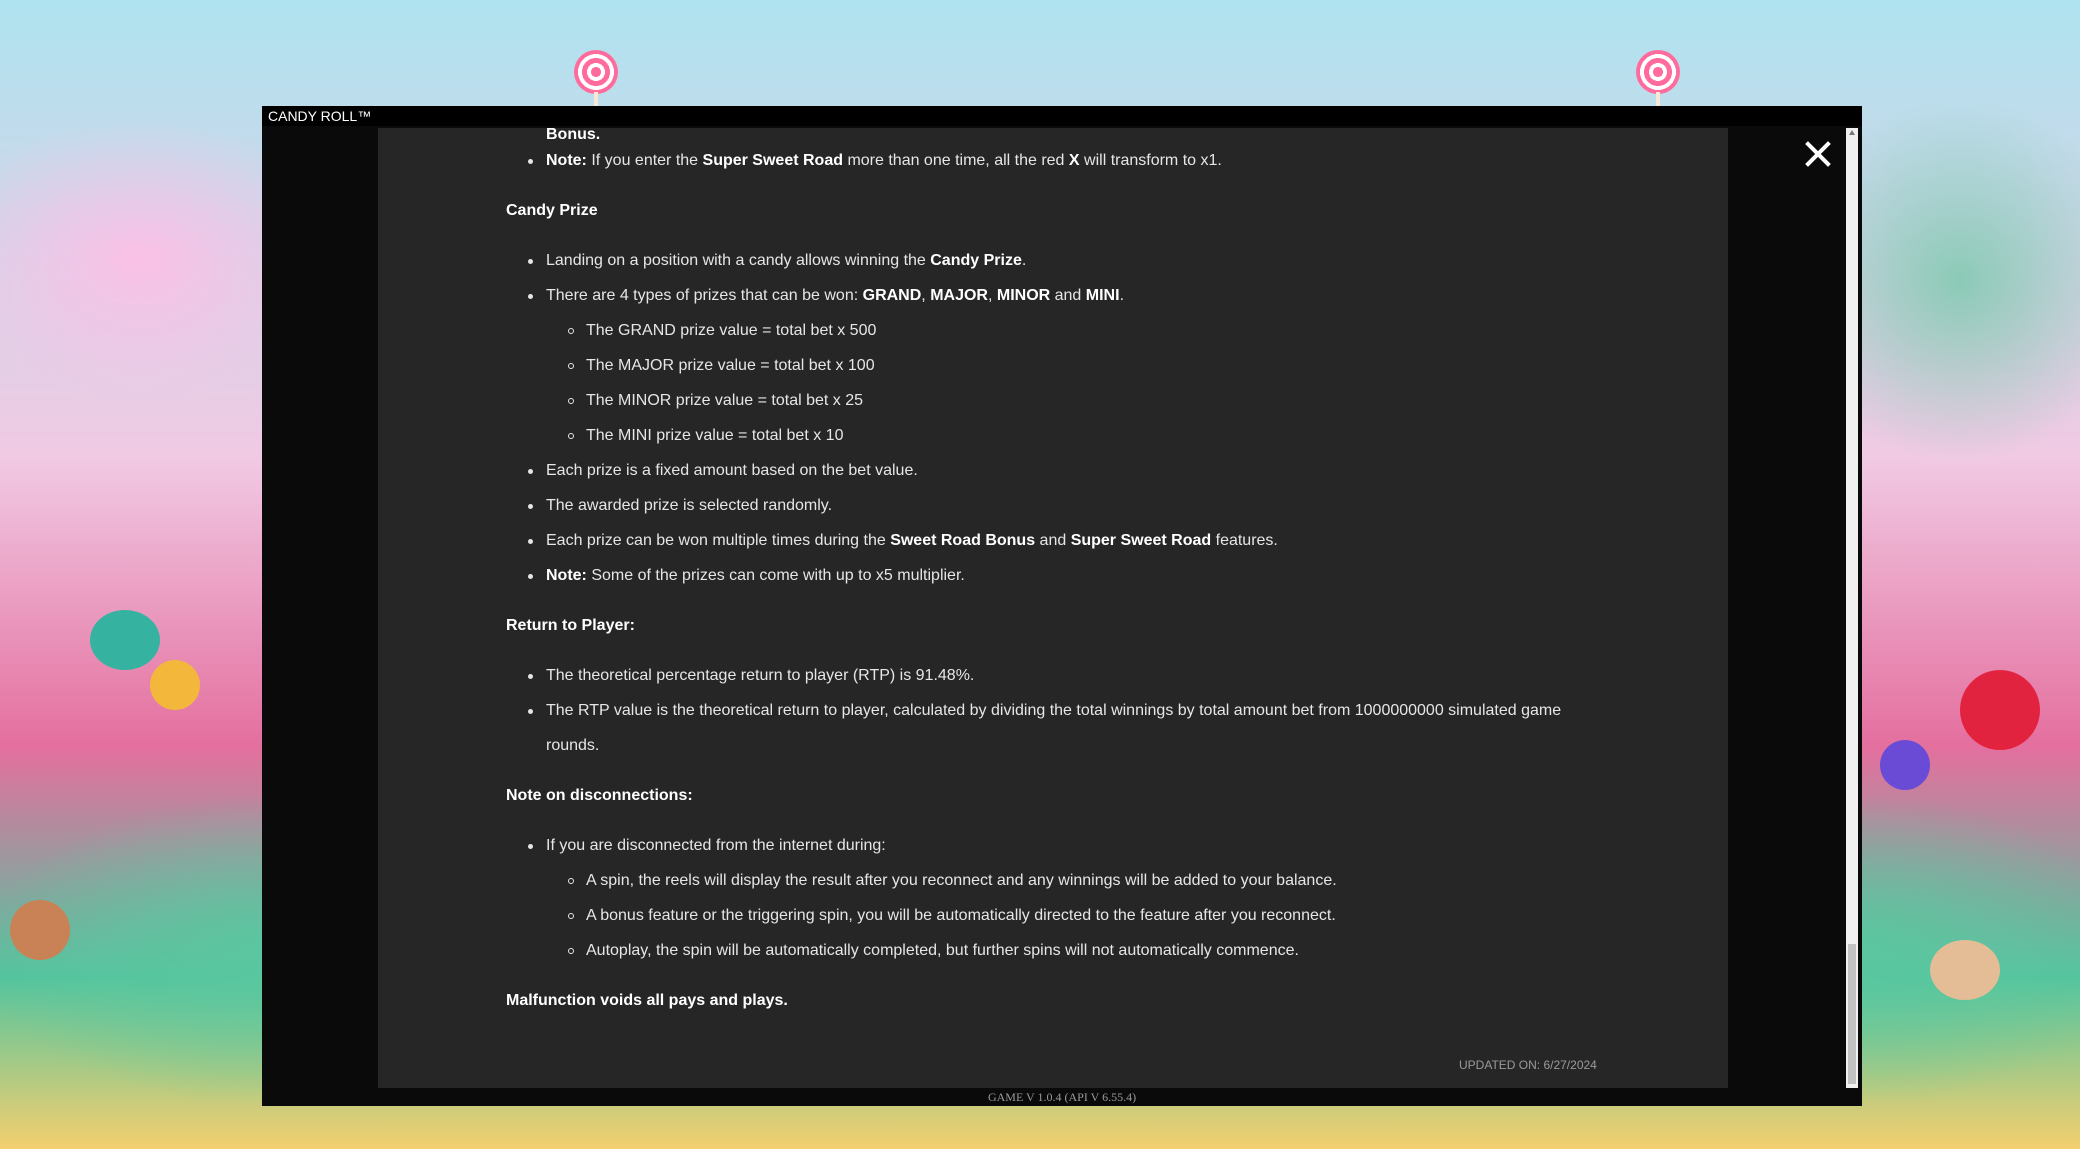 This screenshot has width=2080, height=1149. Describe the element at coordinates (731, 330) in the screenshot. I see `text-segment: The GRAND prize value = total bet x 500` at that location.